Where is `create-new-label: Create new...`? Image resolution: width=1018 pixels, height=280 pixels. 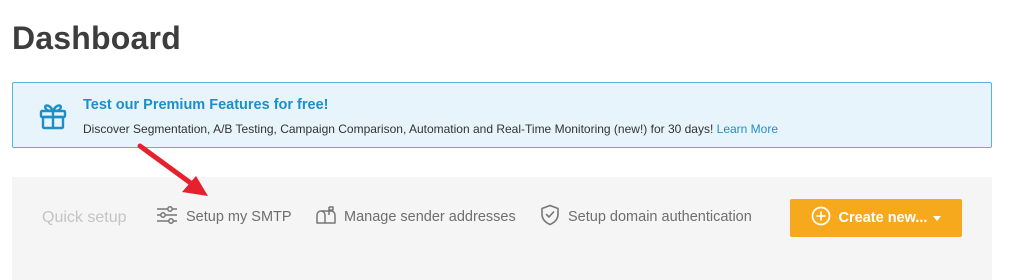 create-new-label: Create new... is located at coordinates (883, 218).